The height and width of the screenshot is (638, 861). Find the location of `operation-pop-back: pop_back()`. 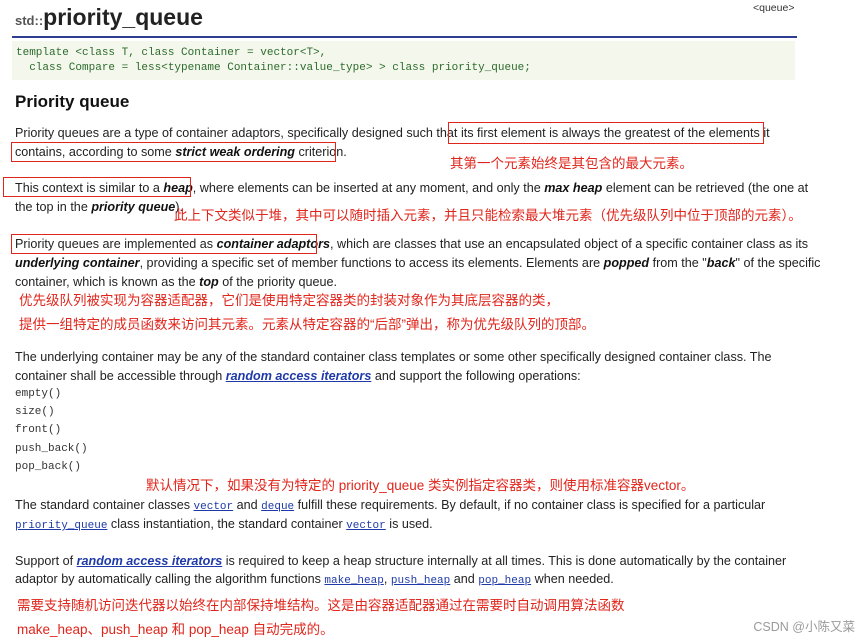

operation-pop-back: pop_back() is located at coordinates (48, 467).